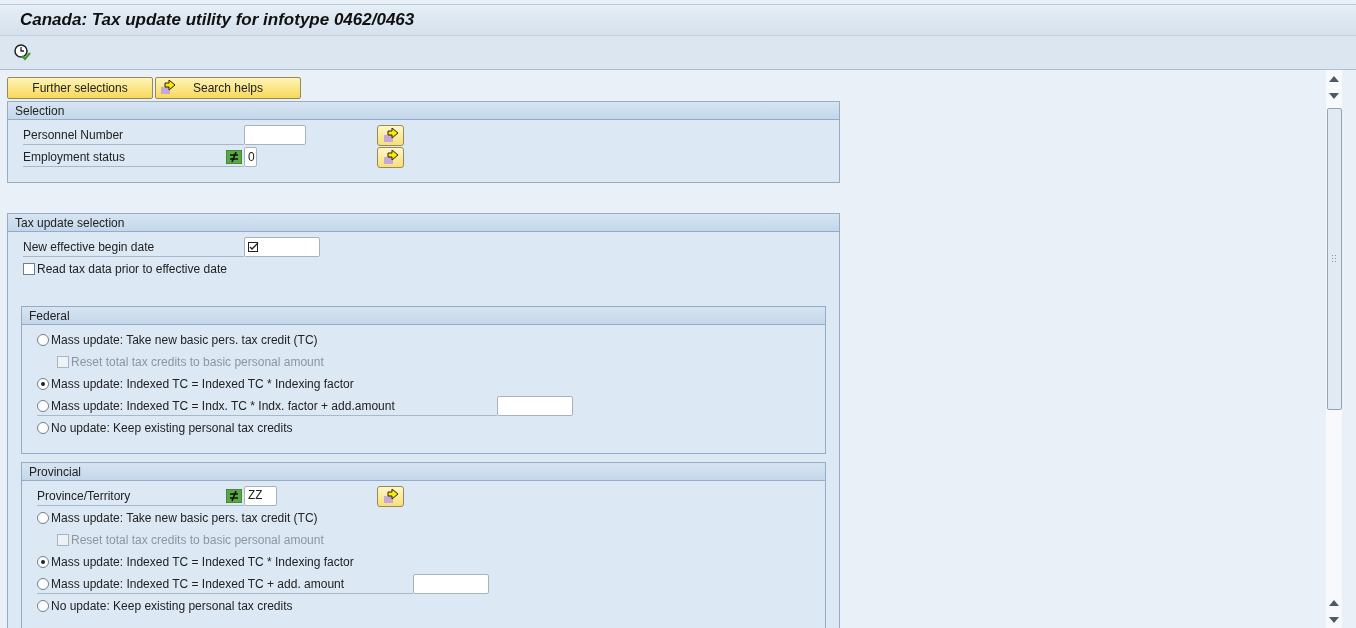  What do you see at coordinates (223, 405) in the screenshot?
I see `option-label: Mass update: Indexed TC = Indx. TC * Indx. factor + add.amount` at bounding box center [223, 405].